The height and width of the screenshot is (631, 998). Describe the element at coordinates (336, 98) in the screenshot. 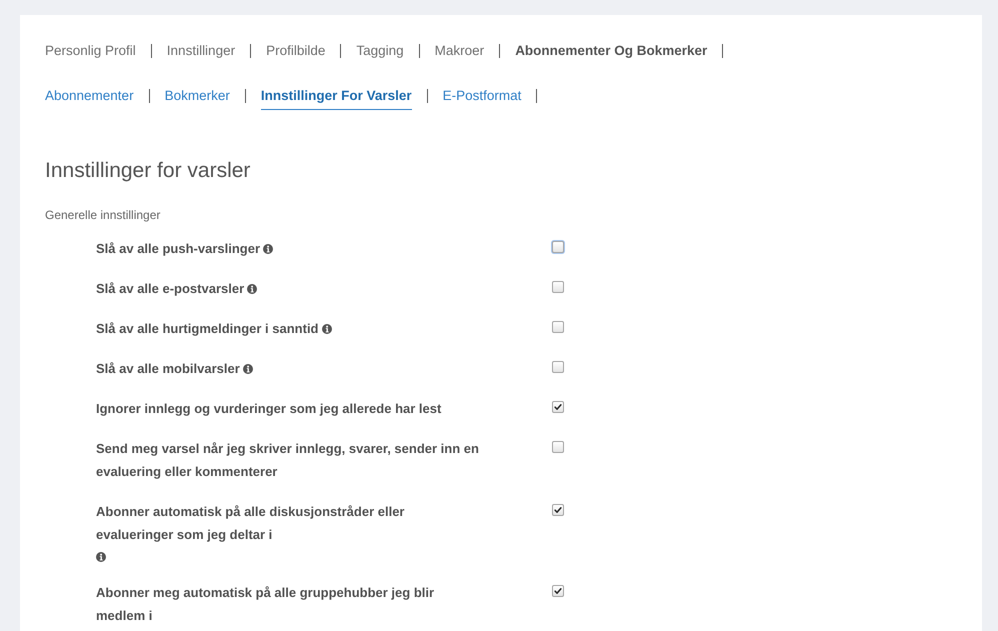

I see `settings-tab: Innstillinger For Varsler` at that location.